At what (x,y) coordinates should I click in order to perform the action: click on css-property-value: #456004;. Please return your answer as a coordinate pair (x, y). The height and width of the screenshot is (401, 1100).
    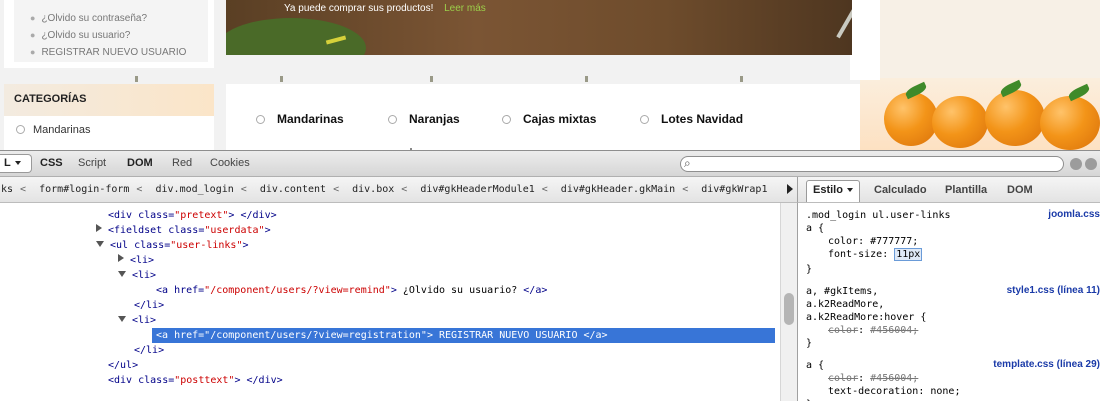
    Looking at the image, I should click on (894, 378).